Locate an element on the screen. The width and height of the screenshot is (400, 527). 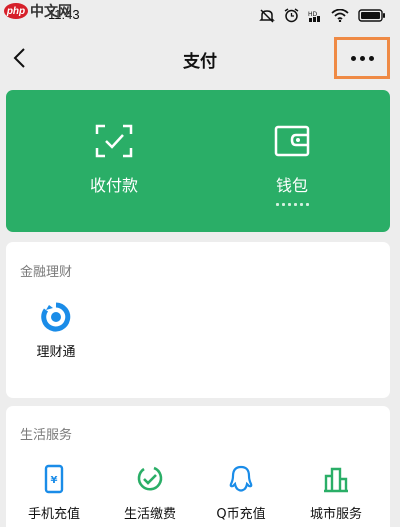
city-service-button: 城市服务 is located at coordinates (336, 493).